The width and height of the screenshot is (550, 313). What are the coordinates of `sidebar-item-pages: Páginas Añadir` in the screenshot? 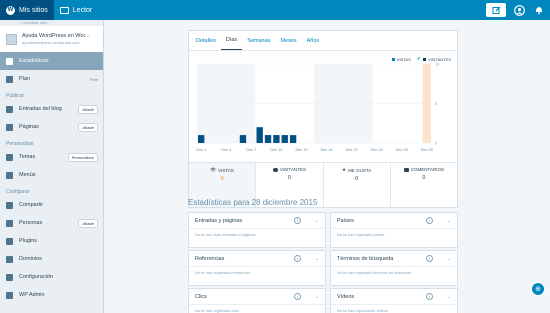 It's located at (51, 127).